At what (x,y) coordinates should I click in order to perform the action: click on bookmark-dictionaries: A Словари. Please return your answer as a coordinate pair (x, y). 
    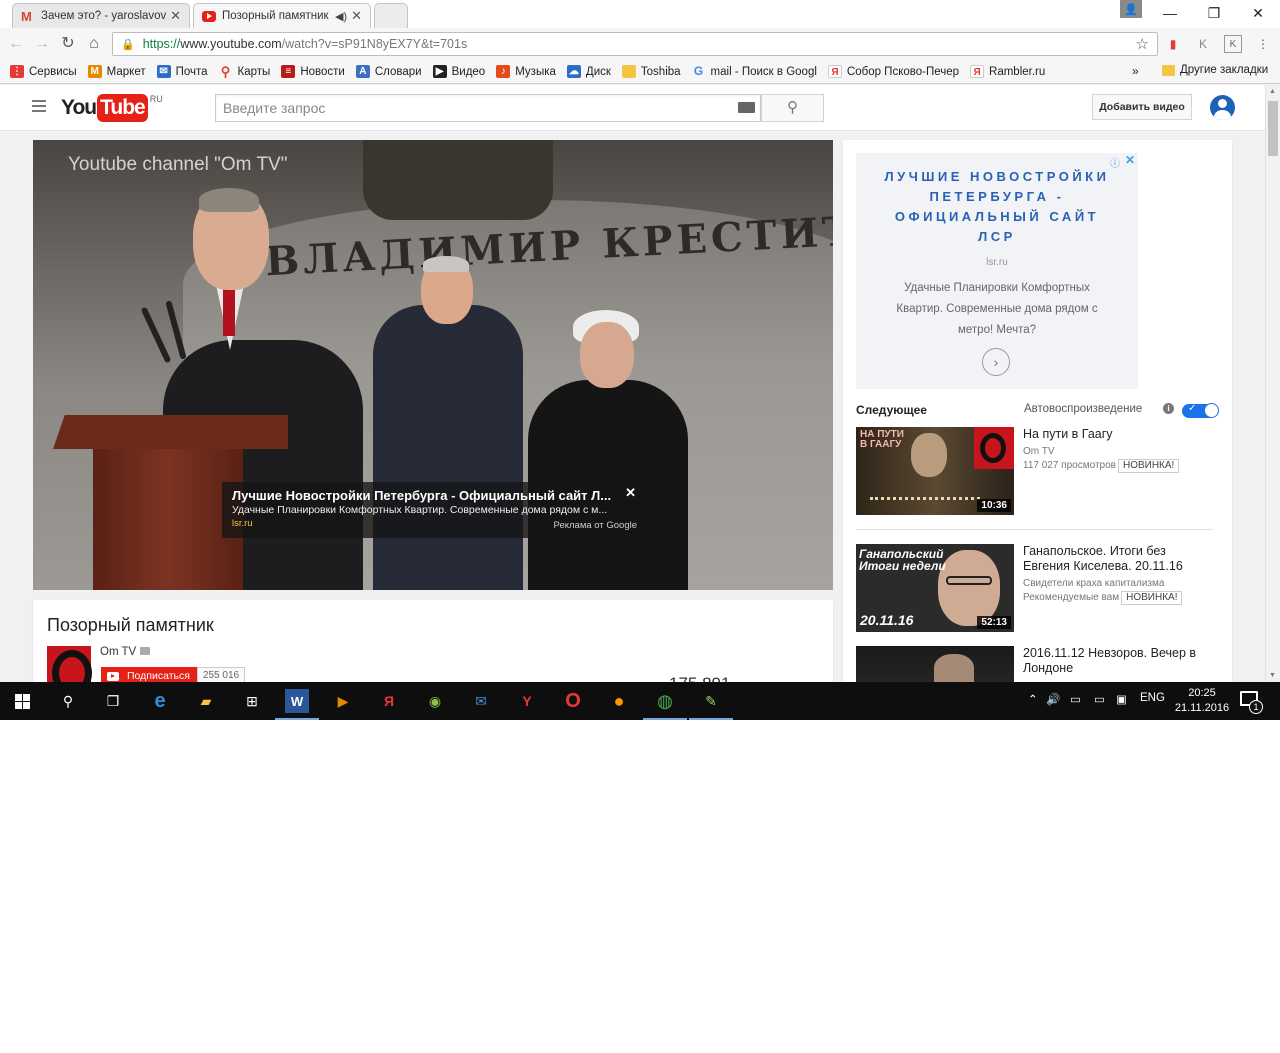
    Looking at the image, I should click on (388, 71).